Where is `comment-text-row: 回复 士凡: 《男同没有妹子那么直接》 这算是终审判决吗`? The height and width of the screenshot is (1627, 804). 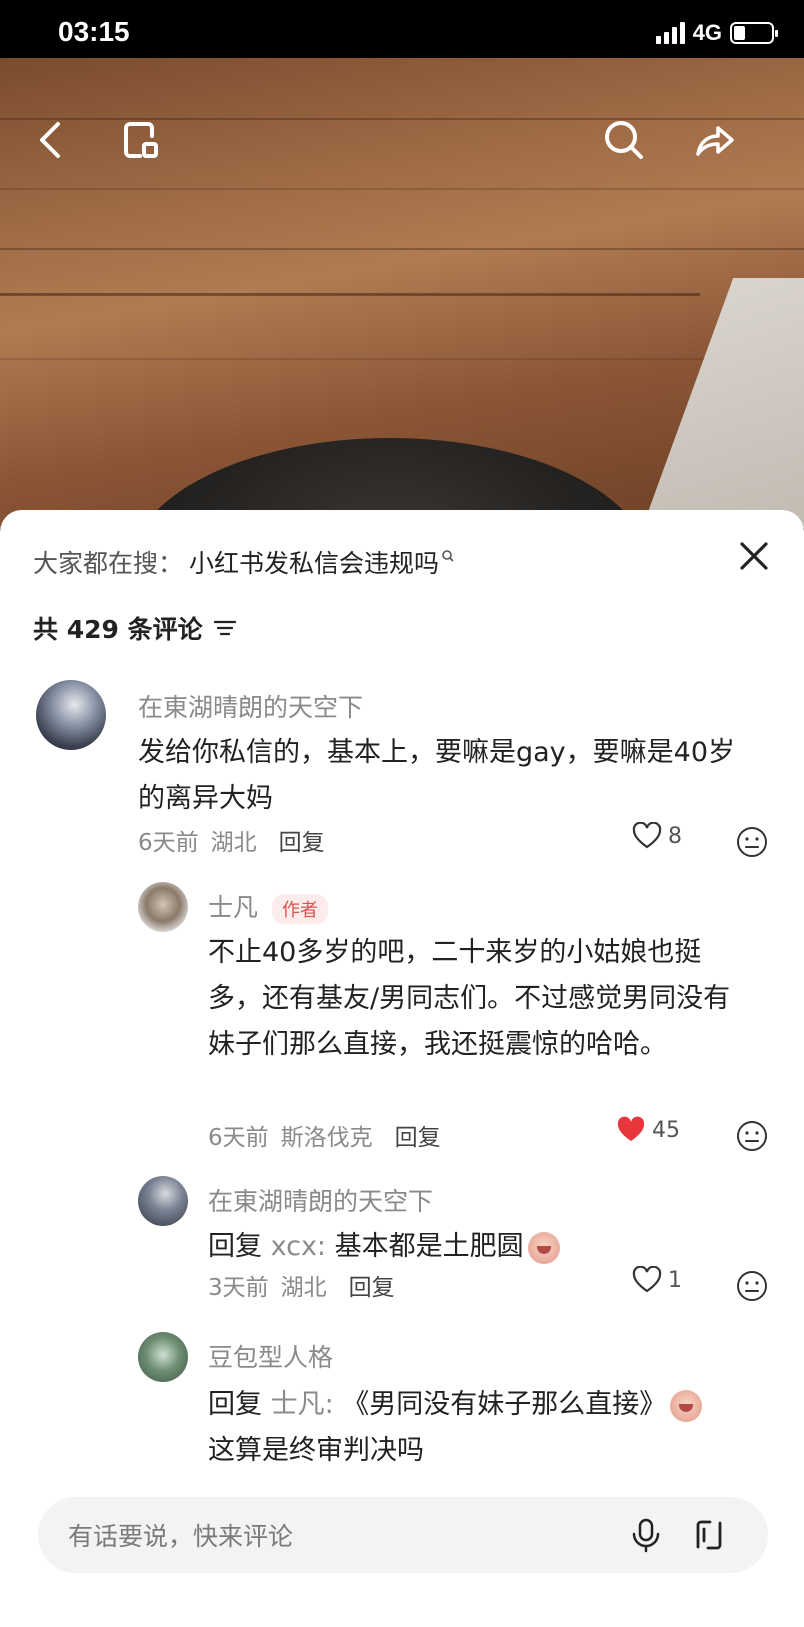 comment-text-row: 回复 士凡: 《男同没有妹子那么直接》 这算是终审判决吗 is located at coordinates (488, 1428).